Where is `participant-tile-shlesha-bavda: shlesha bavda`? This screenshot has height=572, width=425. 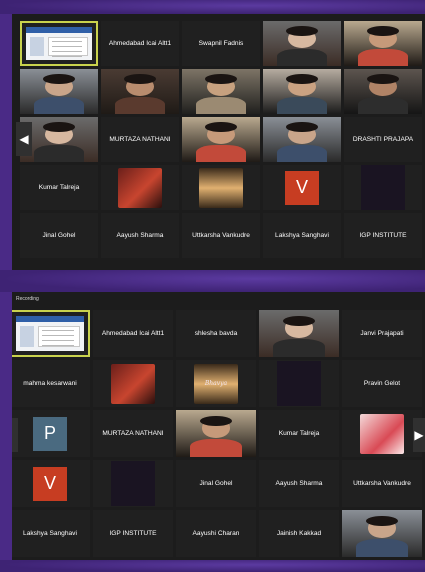 participant-tile-shlesha-bavda: shlesha bavda is located at coordinates (216, 333).